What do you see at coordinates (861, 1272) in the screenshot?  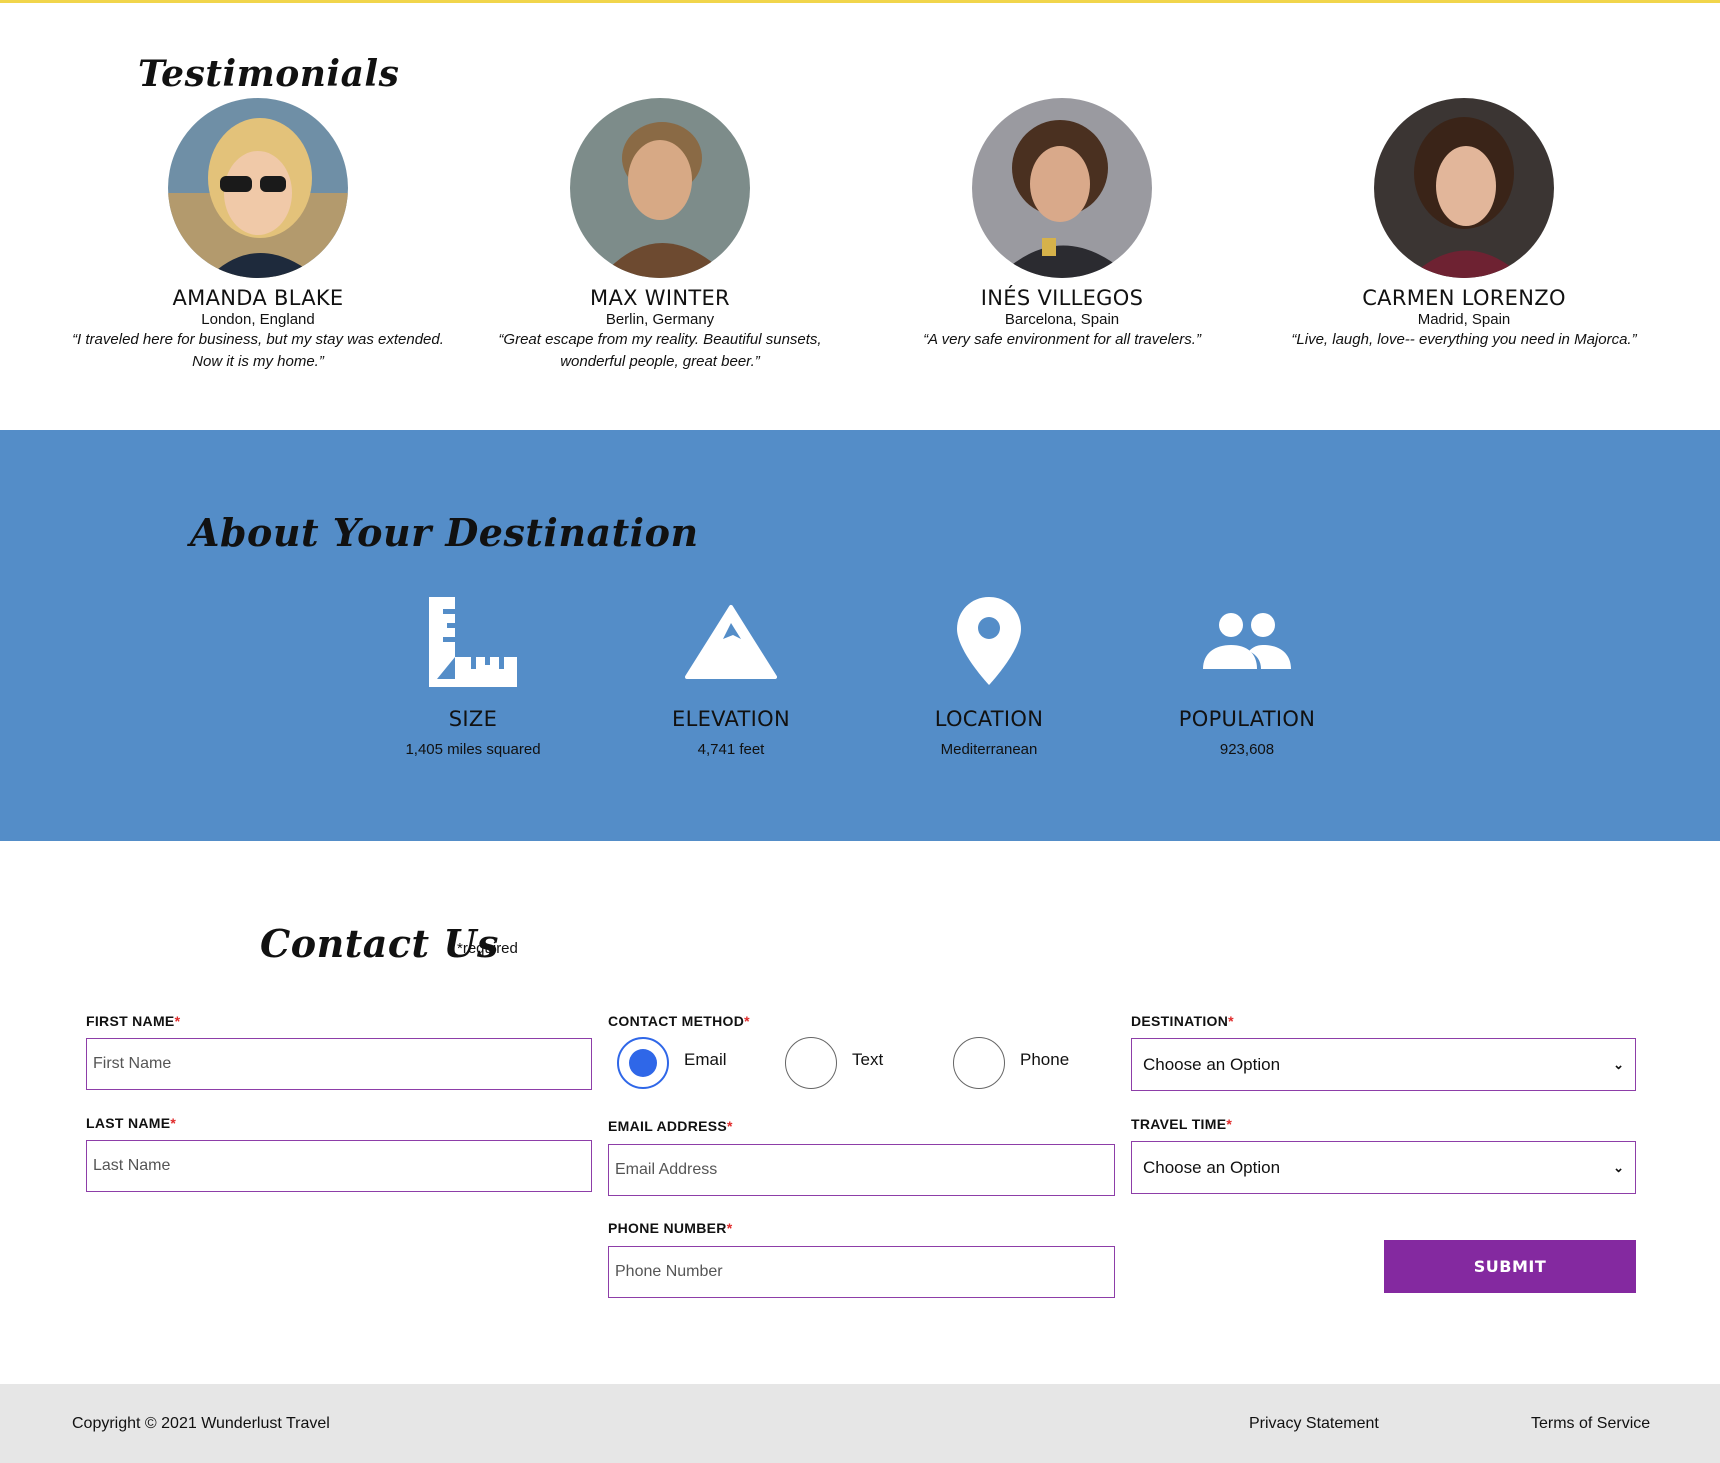 I see `phone-input` at bounding box center [861, 1272].